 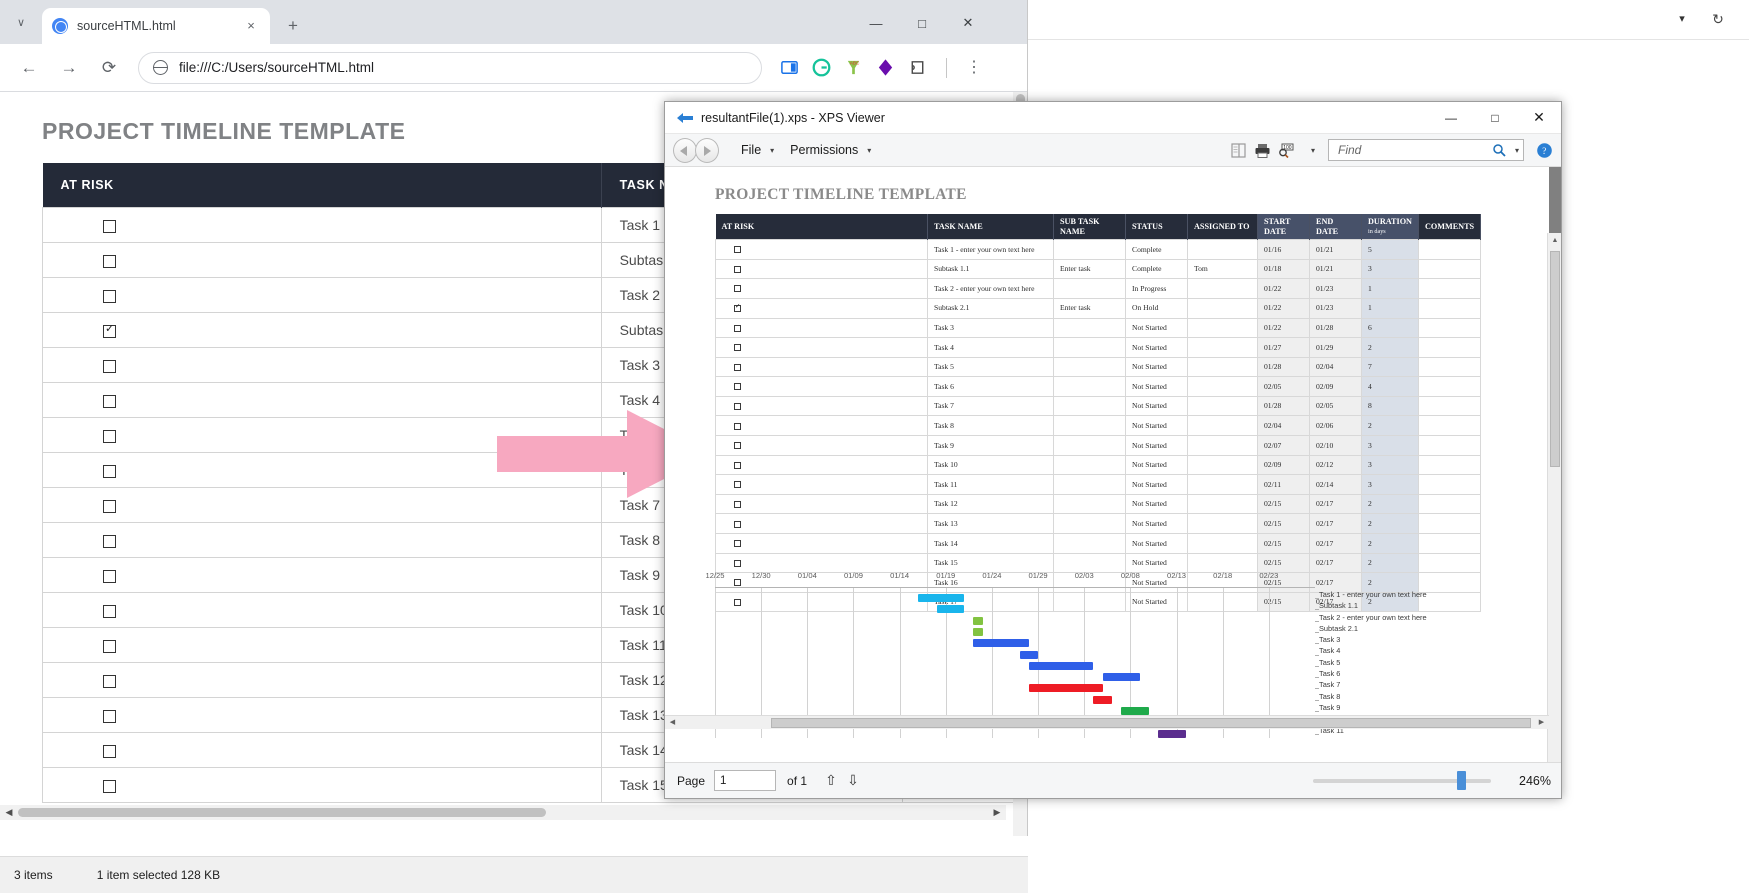 What do you see at coordinates (974, 67) in the screenshot?
I see `chrome-menu-icon: ⋮` at bounding box center [974, 67].